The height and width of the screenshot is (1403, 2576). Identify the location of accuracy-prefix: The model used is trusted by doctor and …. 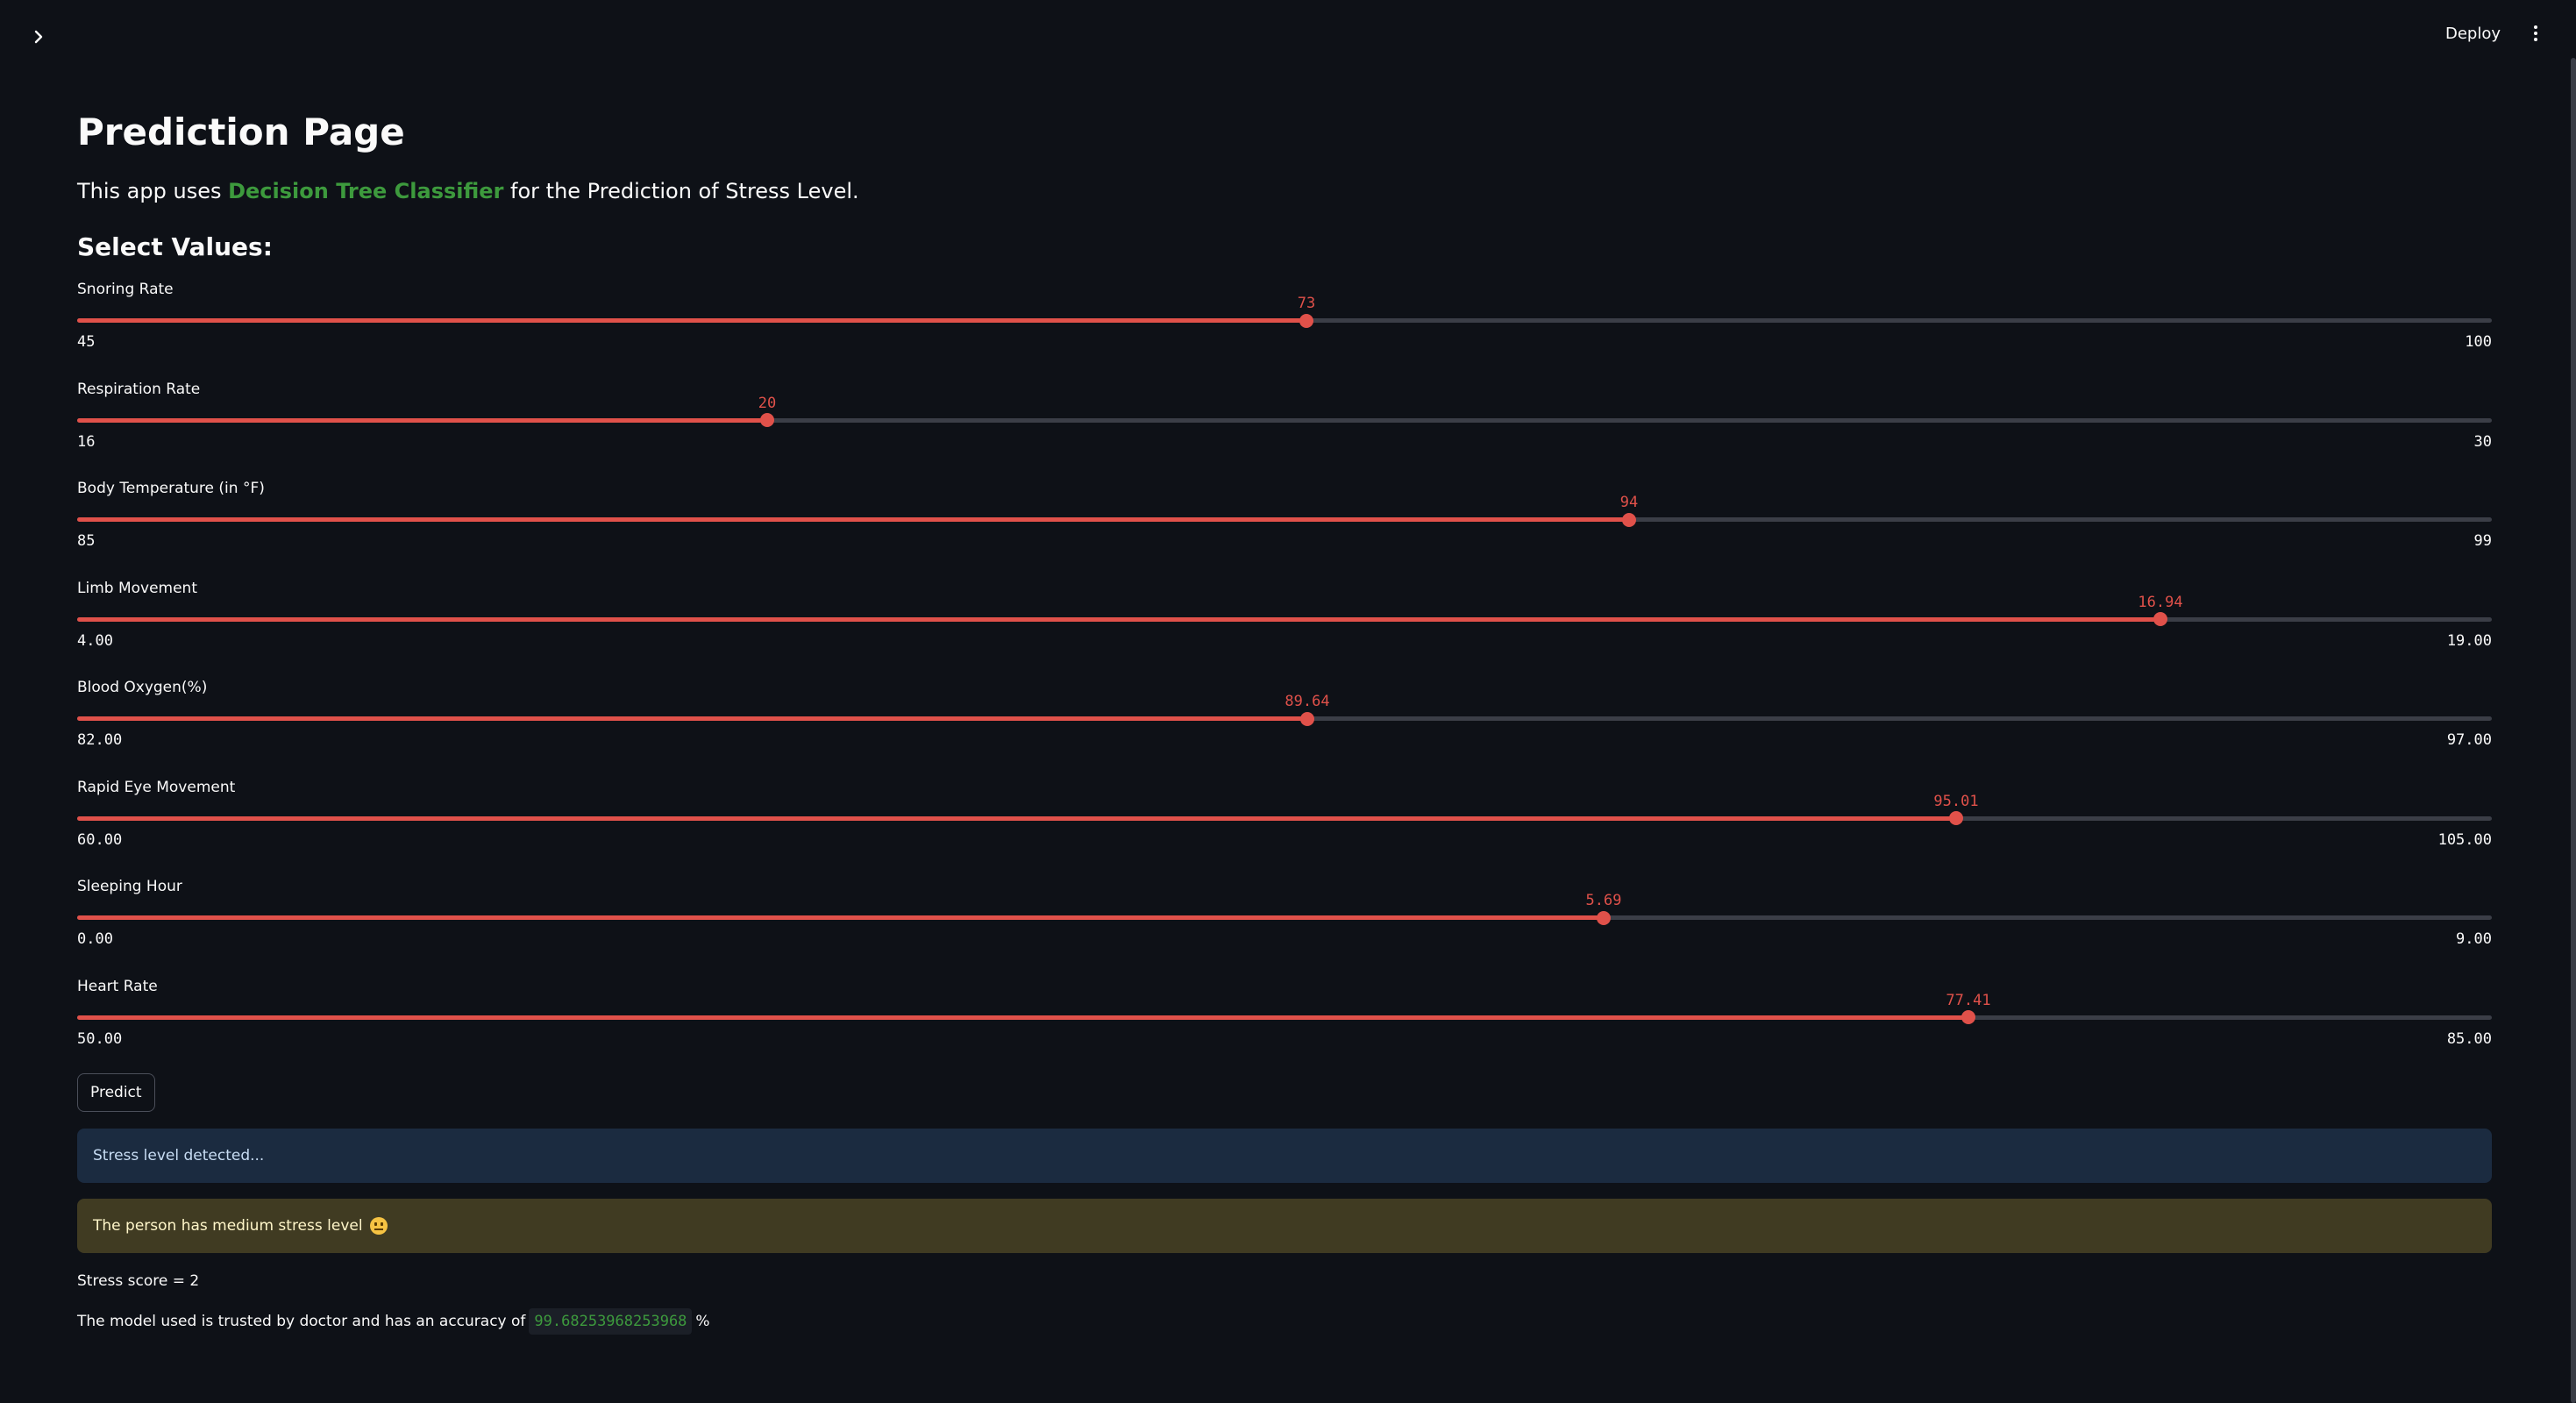
(301, 1321).